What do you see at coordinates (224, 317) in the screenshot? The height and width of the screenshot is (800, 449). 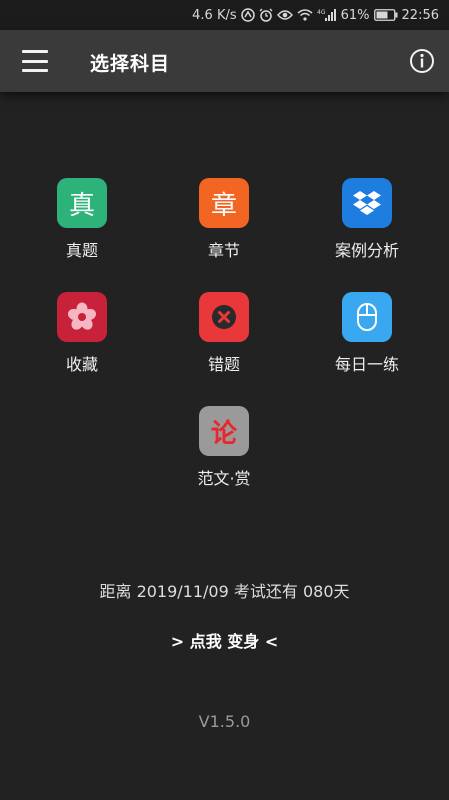 I see `close-circle-icon` at bounding box center [224, 317].